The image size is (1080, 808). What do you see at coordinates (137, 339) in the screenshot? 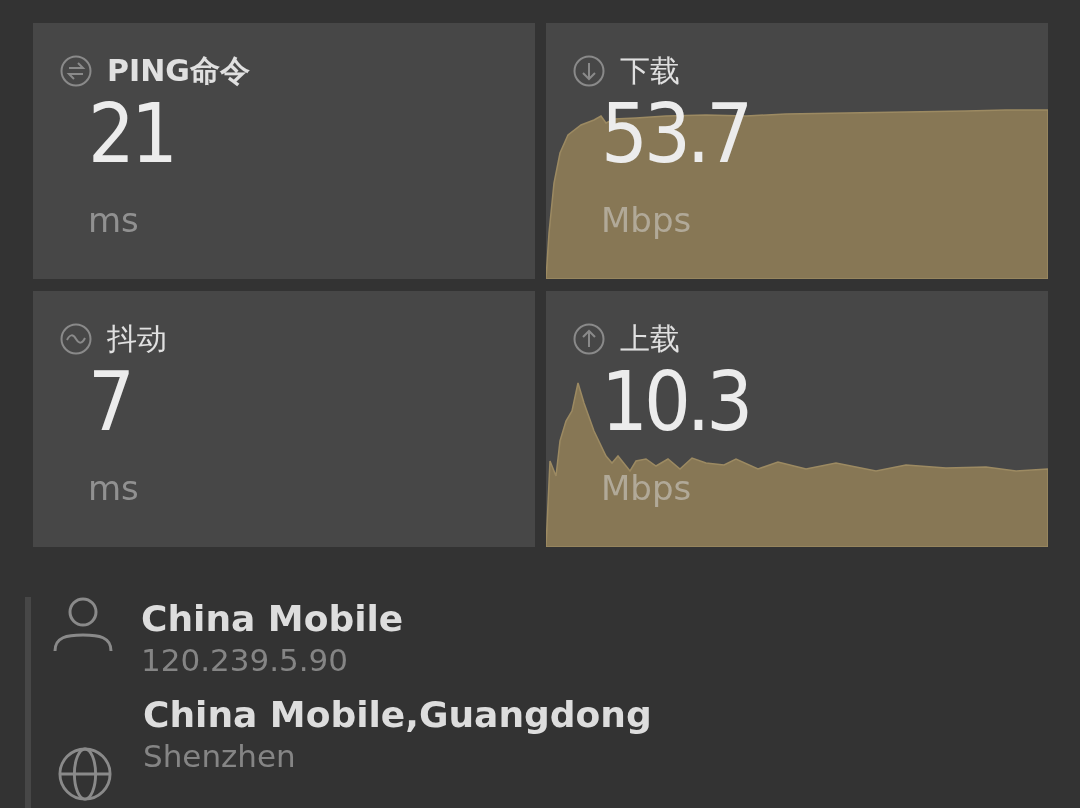
I see `metric-label: 抖动` at bounding box center [137, 339].